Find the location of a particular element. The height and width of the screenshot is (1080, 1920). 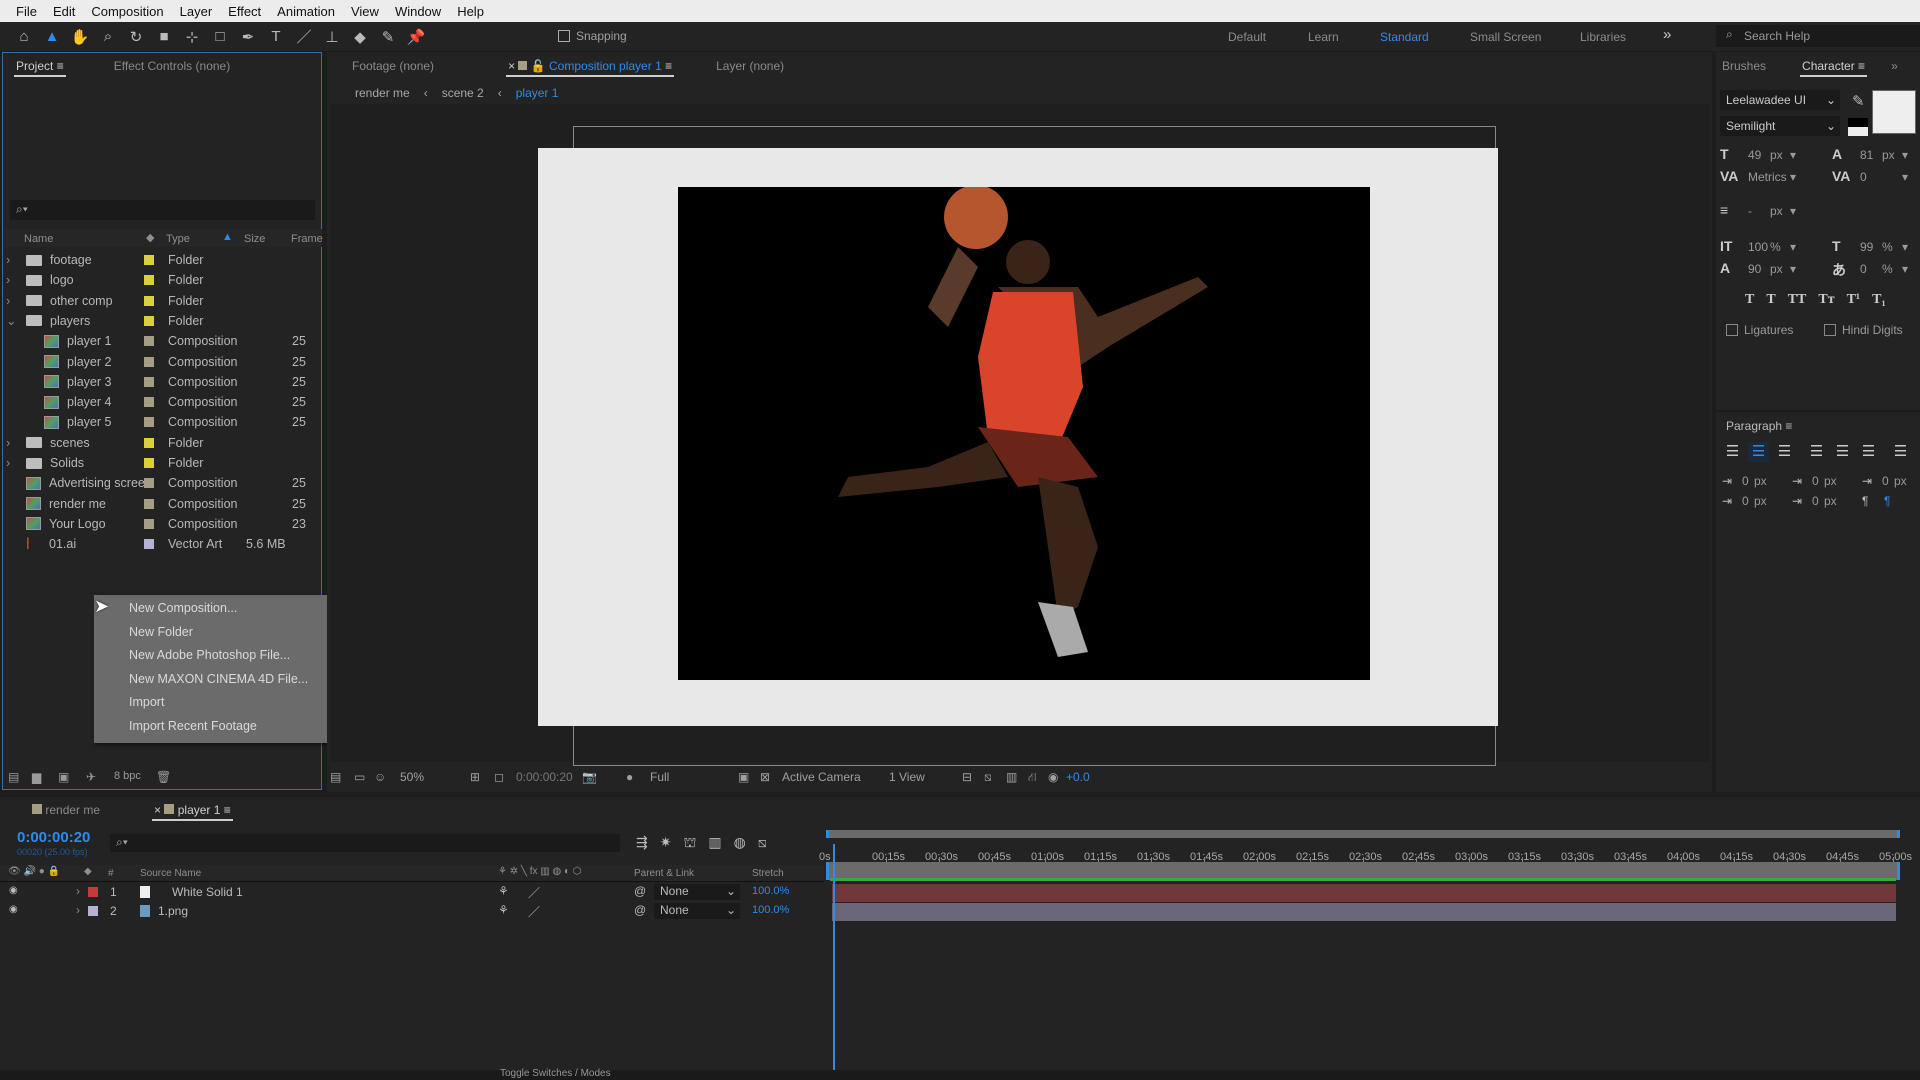

hindi-digits-checkbox is located at coordinates (1830, 330).